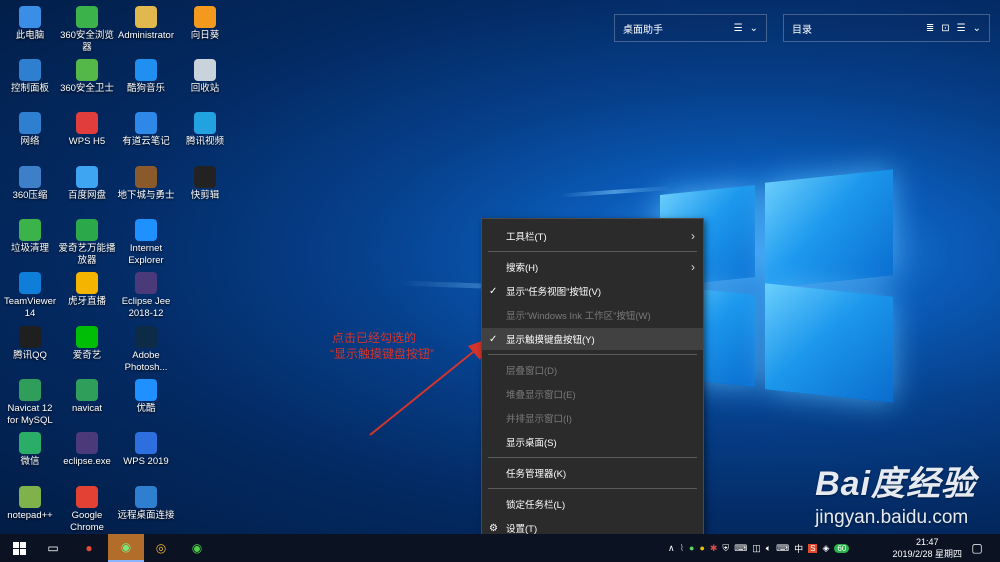 Image resolution: width=1000 pixels, height=562 pixels. Describe the element at coordinates (87, 448) in the screenshot. I see `desktop-icon: eclipse.exe` at that location.